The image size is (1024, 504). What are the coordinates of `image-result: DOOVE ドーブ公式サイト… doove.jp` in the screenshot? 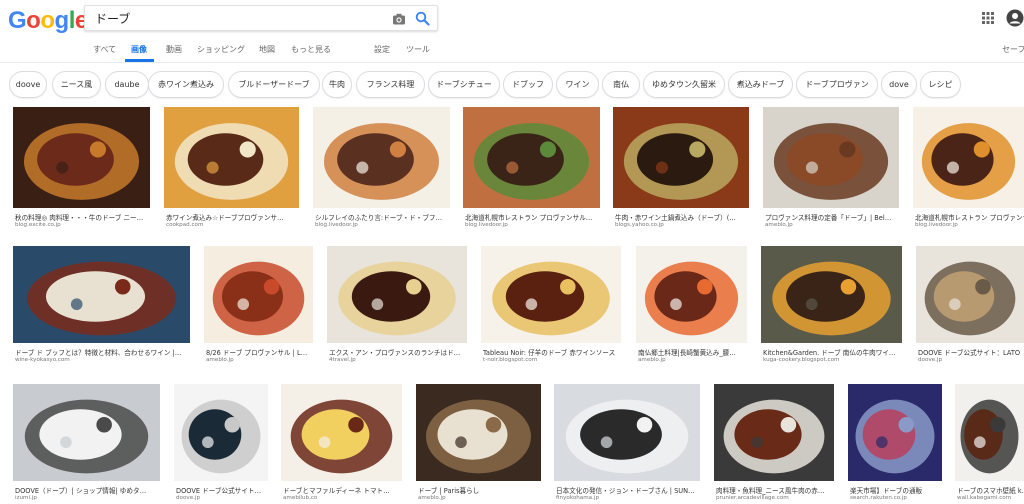 It's located at (221, 443).